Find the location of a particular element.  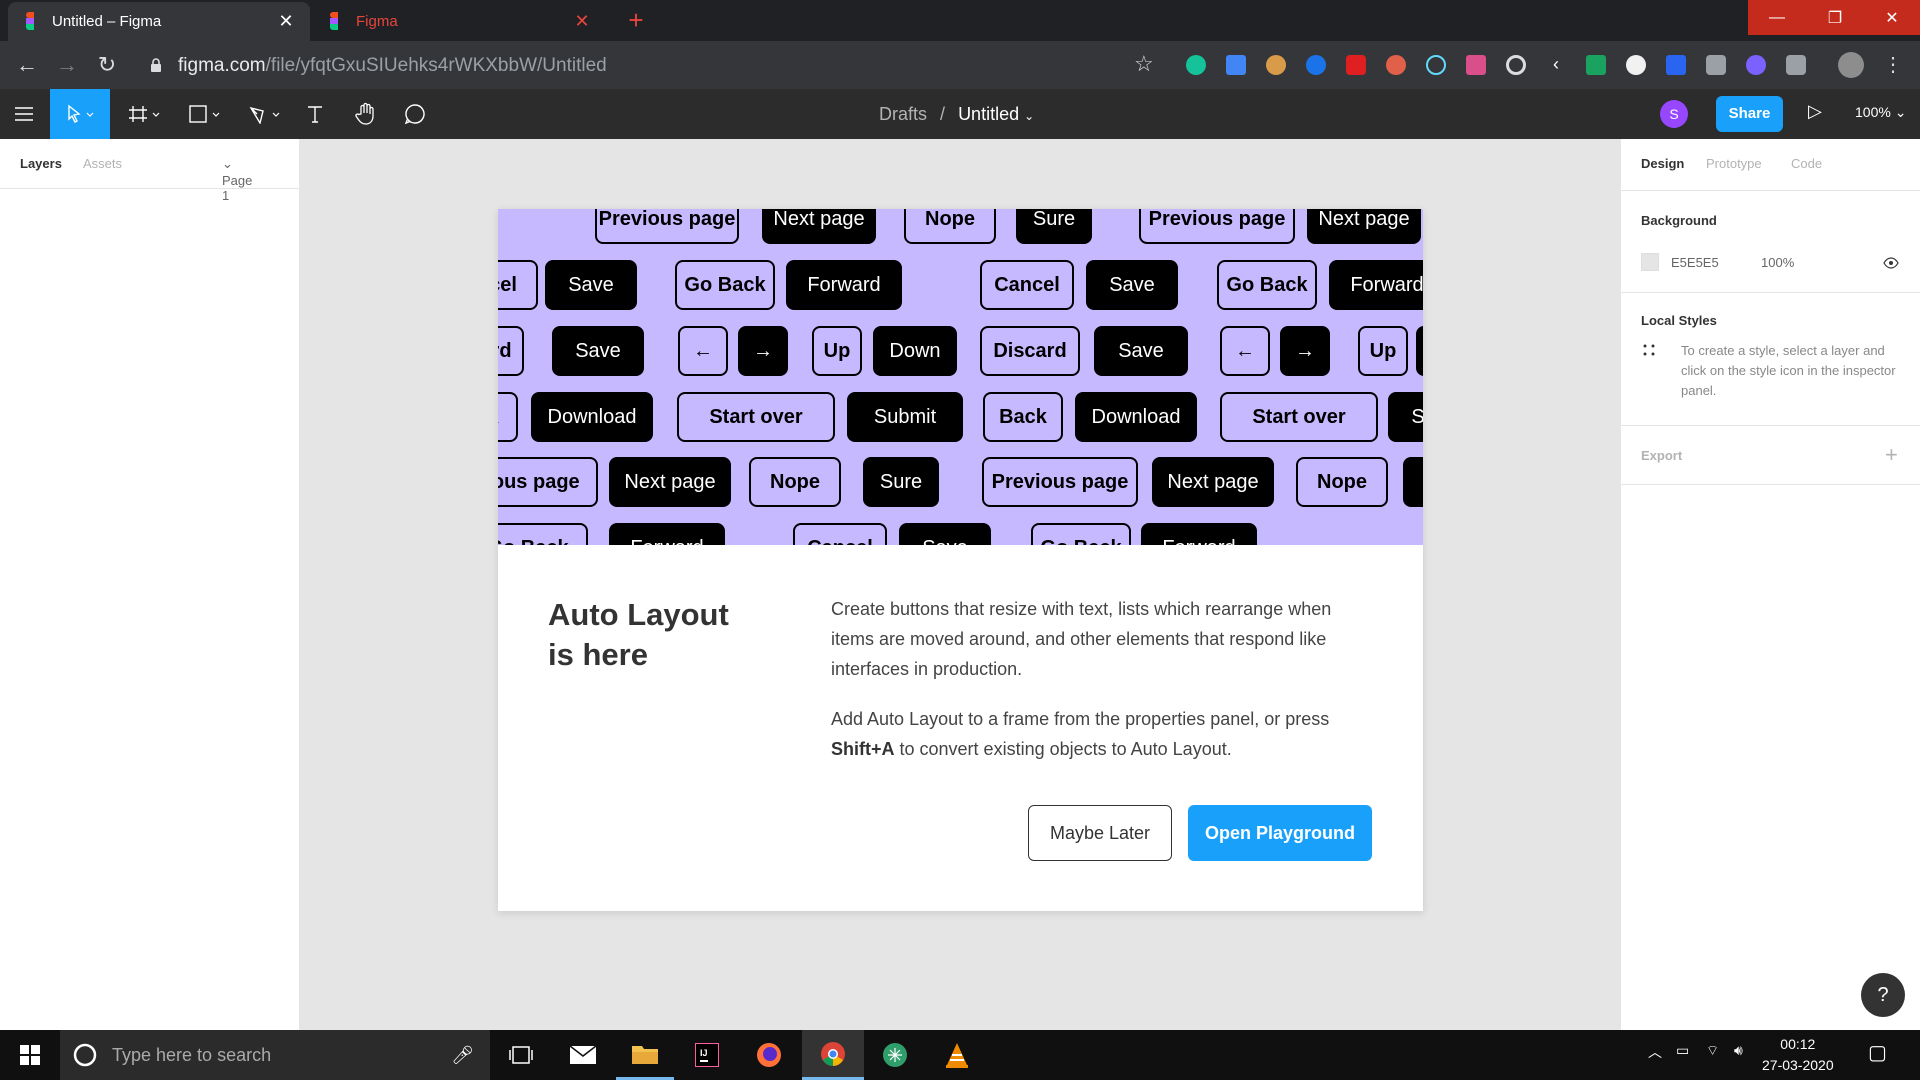

page-selector: Page 1 ⌄ is located at coordinates (237, 179).